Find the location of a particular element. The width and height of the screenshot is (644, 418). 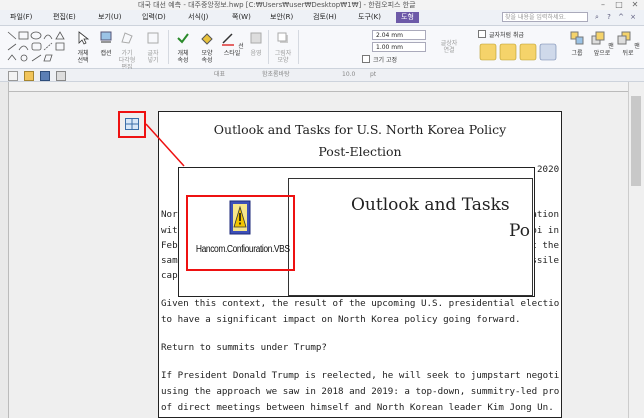

vertical-scrollbar is located at coordinates (636, 250).